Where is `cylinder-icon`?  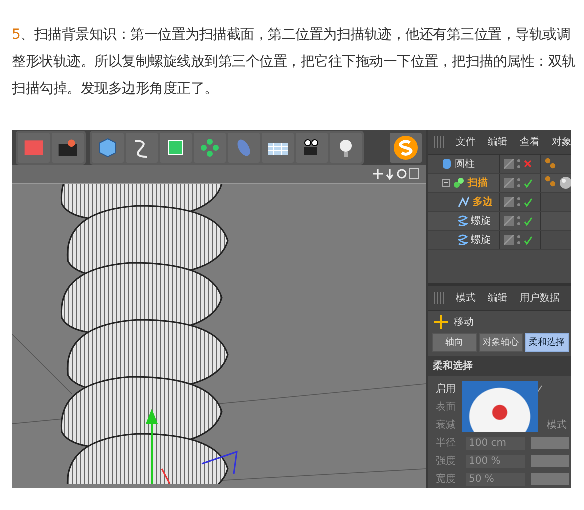 cylinder-icon is located at coordinates (447, 164).